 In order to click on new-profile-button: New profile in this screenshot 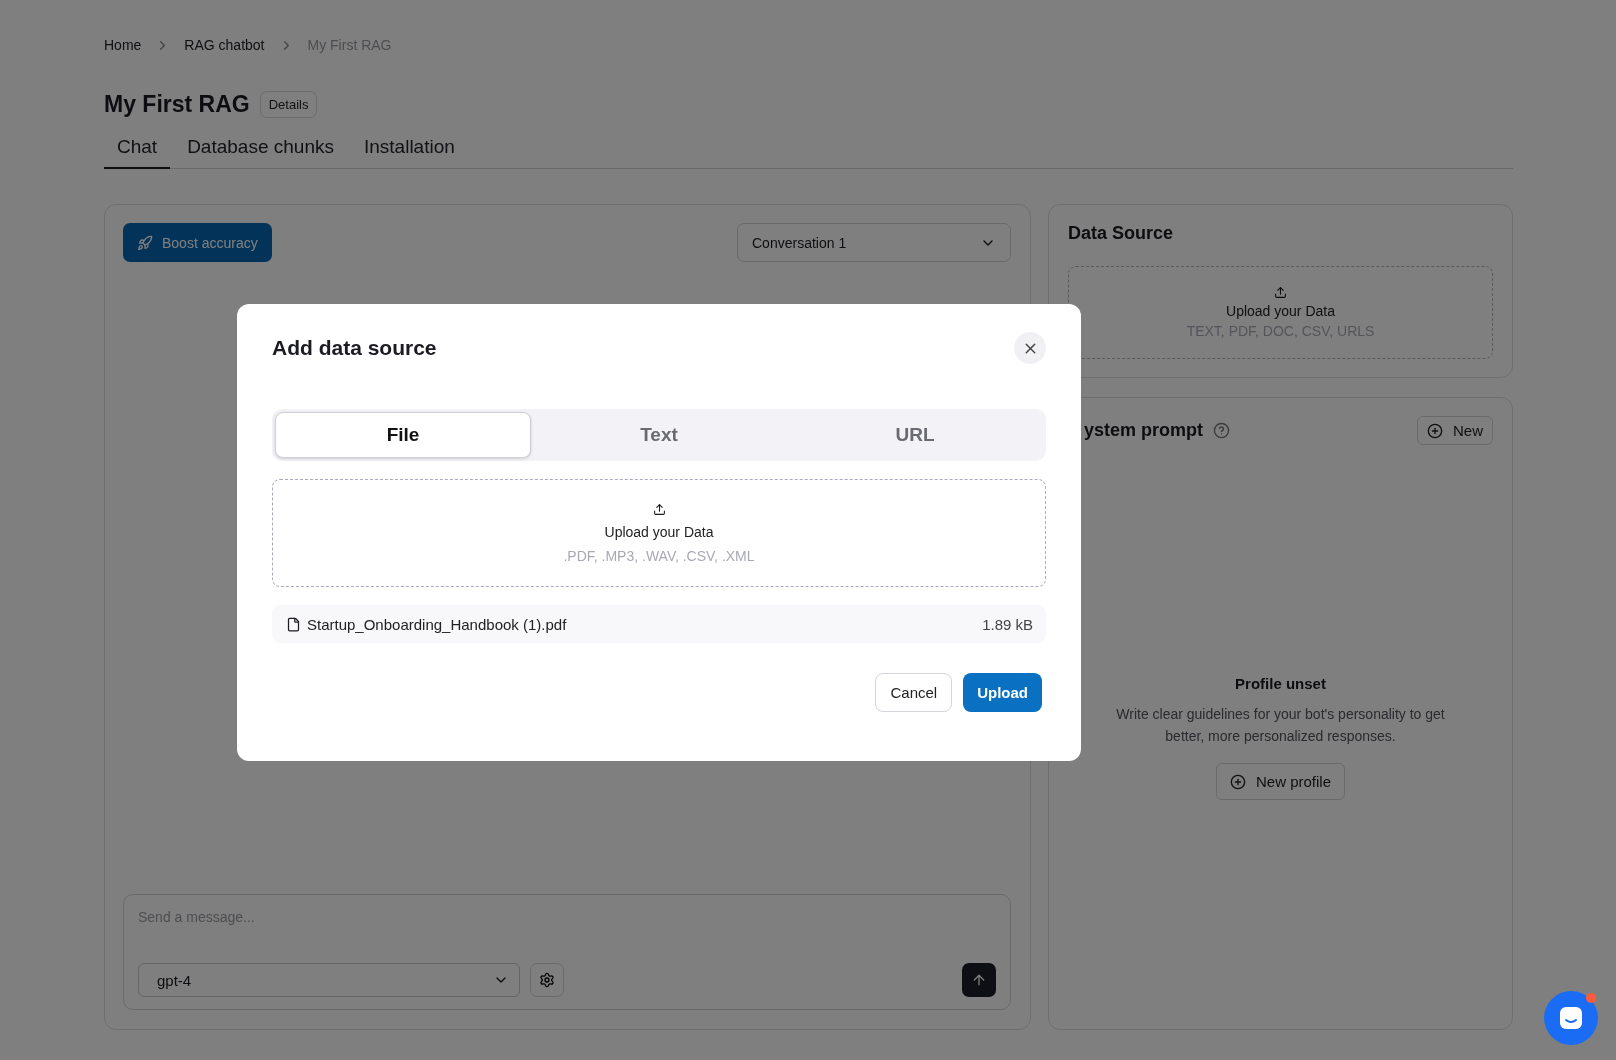, I will do `click(1280, 781)`.